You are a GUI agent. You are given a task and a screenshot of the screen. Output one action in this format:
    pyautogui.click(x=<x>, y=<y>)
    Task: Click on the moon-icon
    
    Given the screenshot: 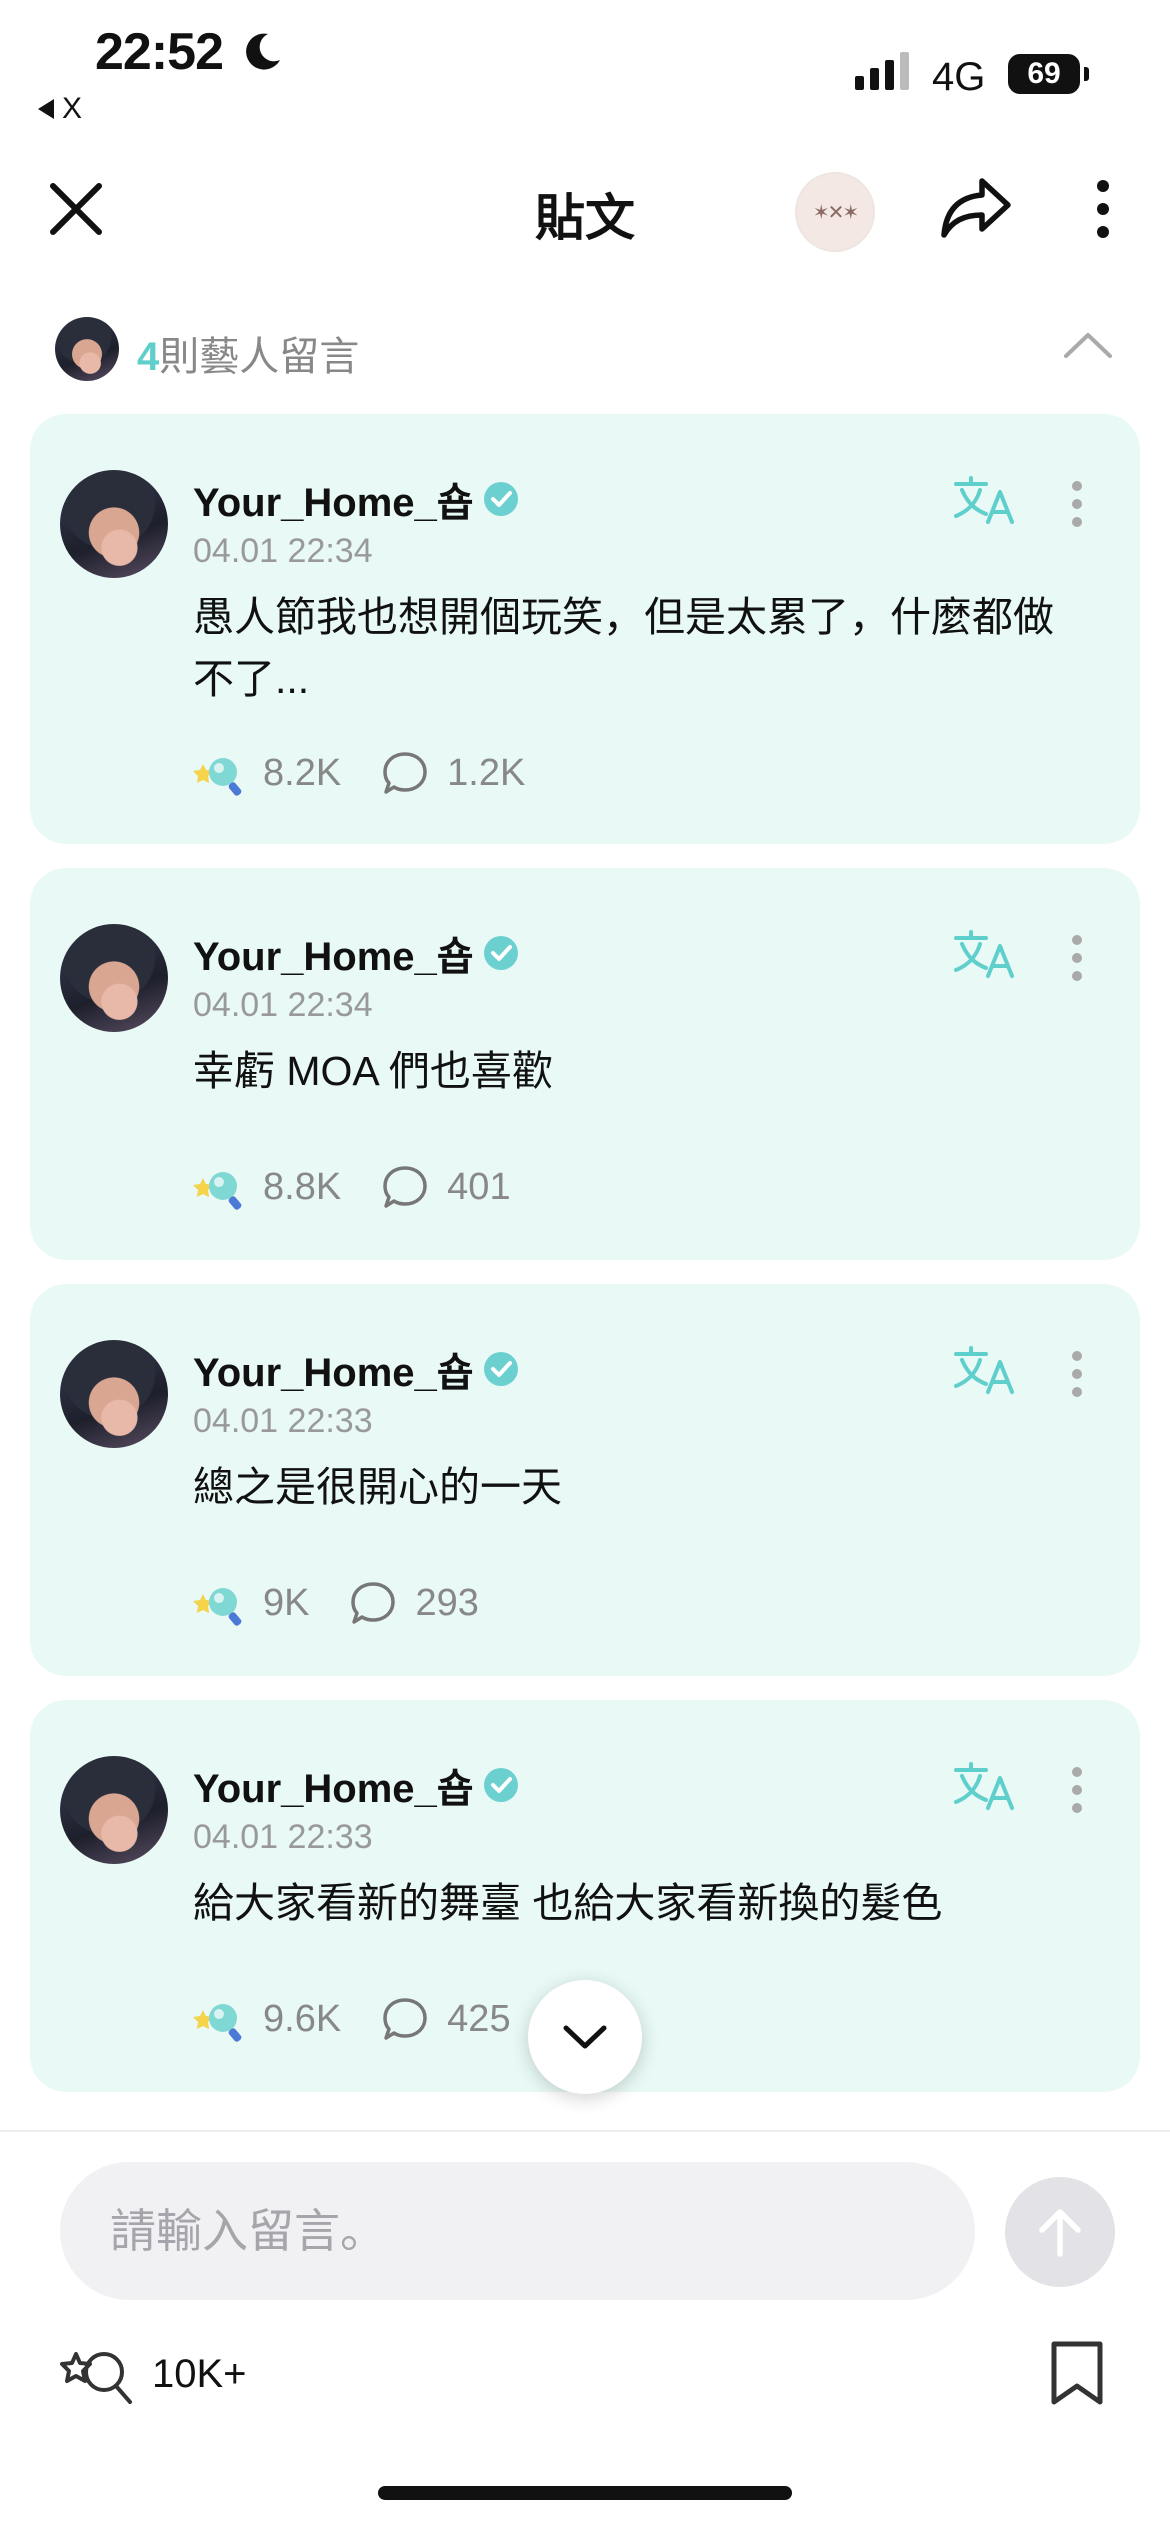 What is the action you would take?
    pyautogui.click(x=263, y=51)
    